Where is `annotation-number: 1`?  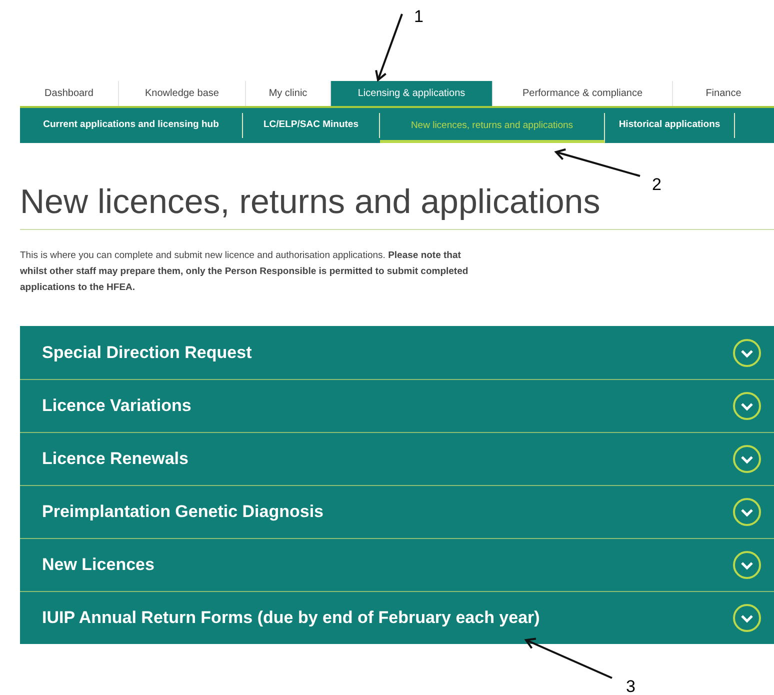
annotation-number: 1 is located at coordinates (419, 17).